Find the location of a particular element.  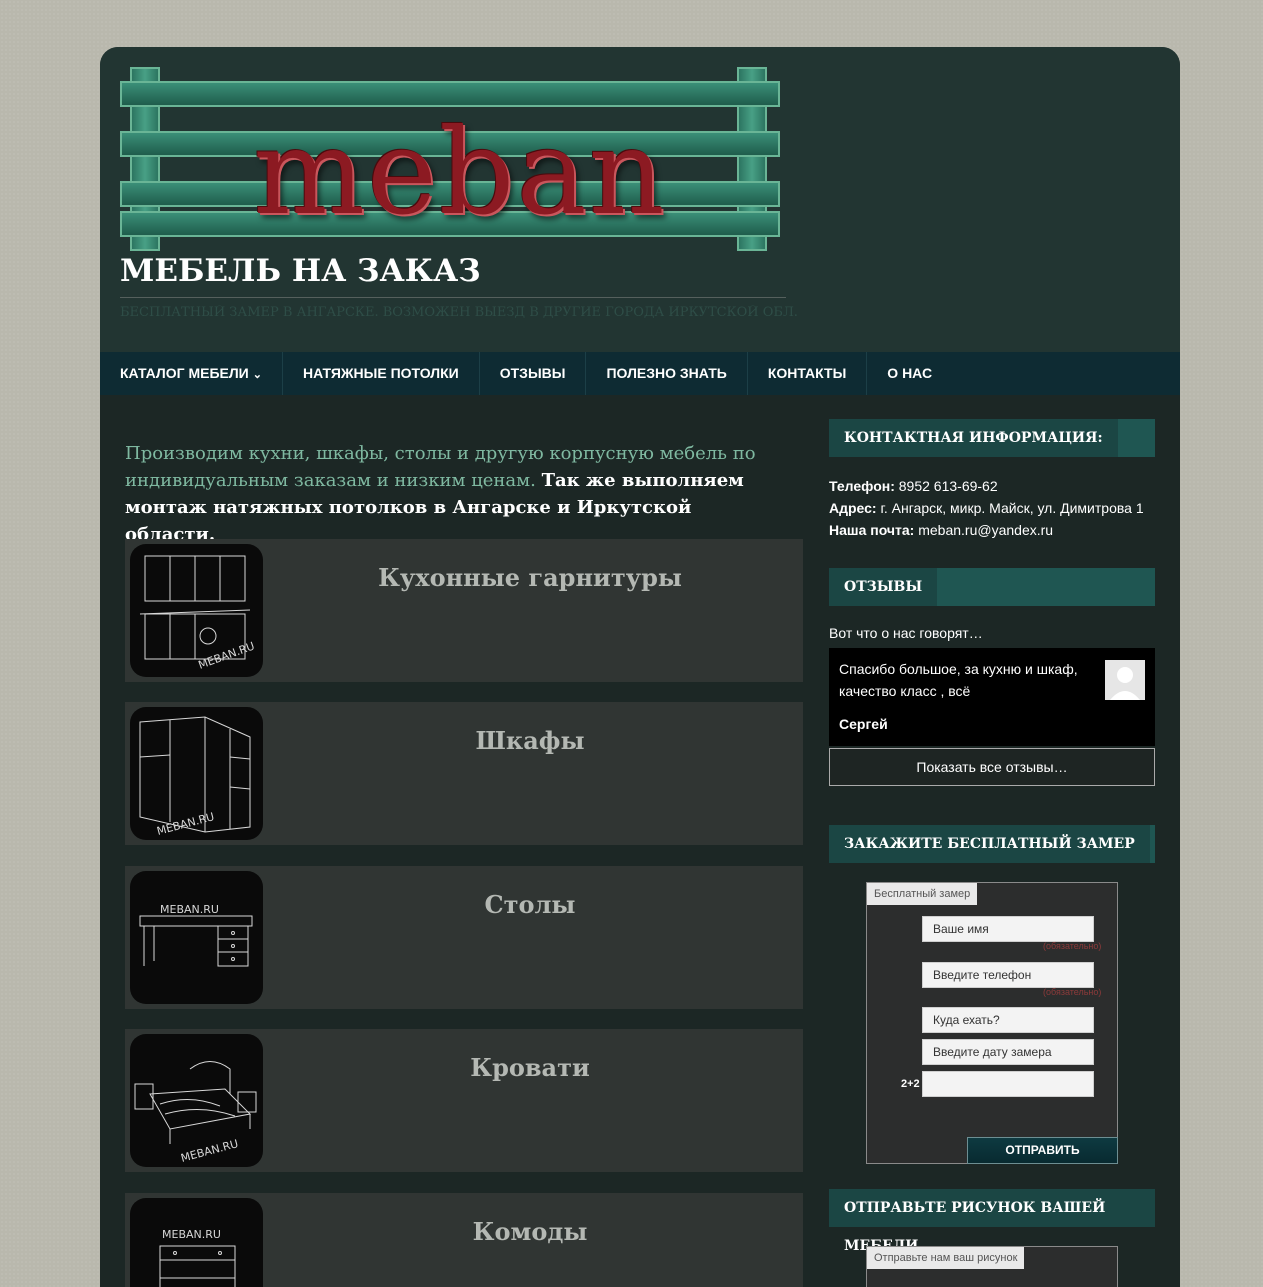

nav-item-about: О НАС is located at coordinates (909, 373).